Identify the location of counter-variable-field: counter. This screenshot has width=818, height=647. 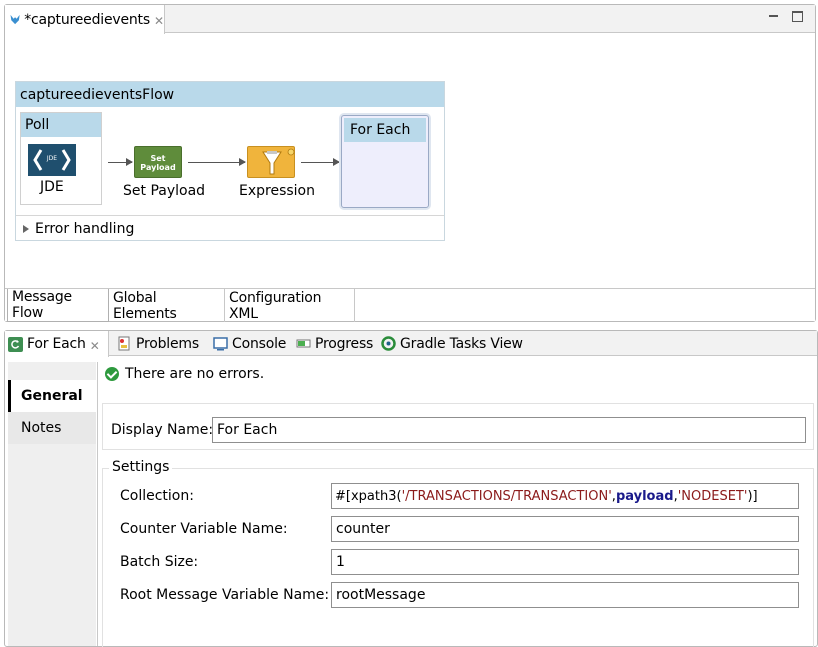
(565, 529).